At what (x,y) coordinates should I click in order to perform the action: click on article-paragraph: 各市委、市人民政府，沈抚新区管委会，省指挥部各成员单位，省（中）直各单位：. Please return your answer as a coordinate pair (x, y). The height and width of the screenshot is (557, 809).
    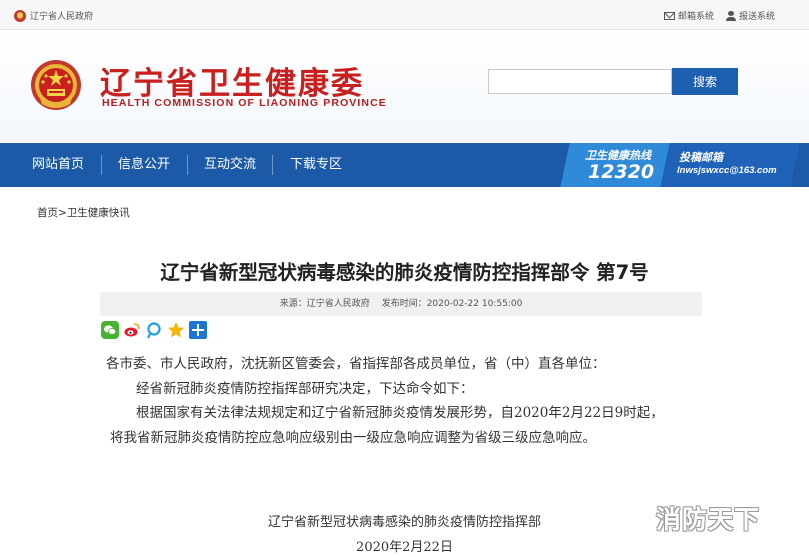
    Looking at the image, I should click on (356, 364).